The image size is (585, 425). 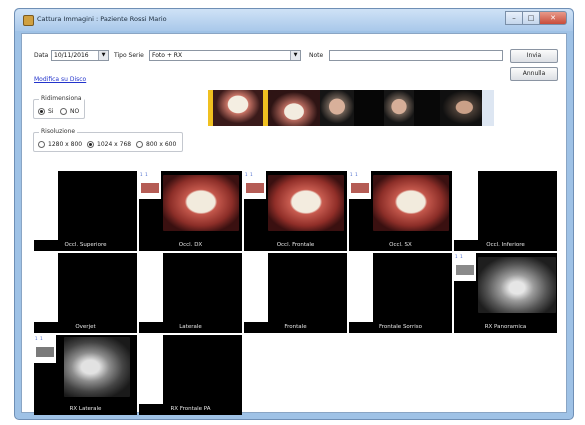 I want to click on slot-frontale-sorriso: Frontale Sorriso, so click(x=400, y=293).